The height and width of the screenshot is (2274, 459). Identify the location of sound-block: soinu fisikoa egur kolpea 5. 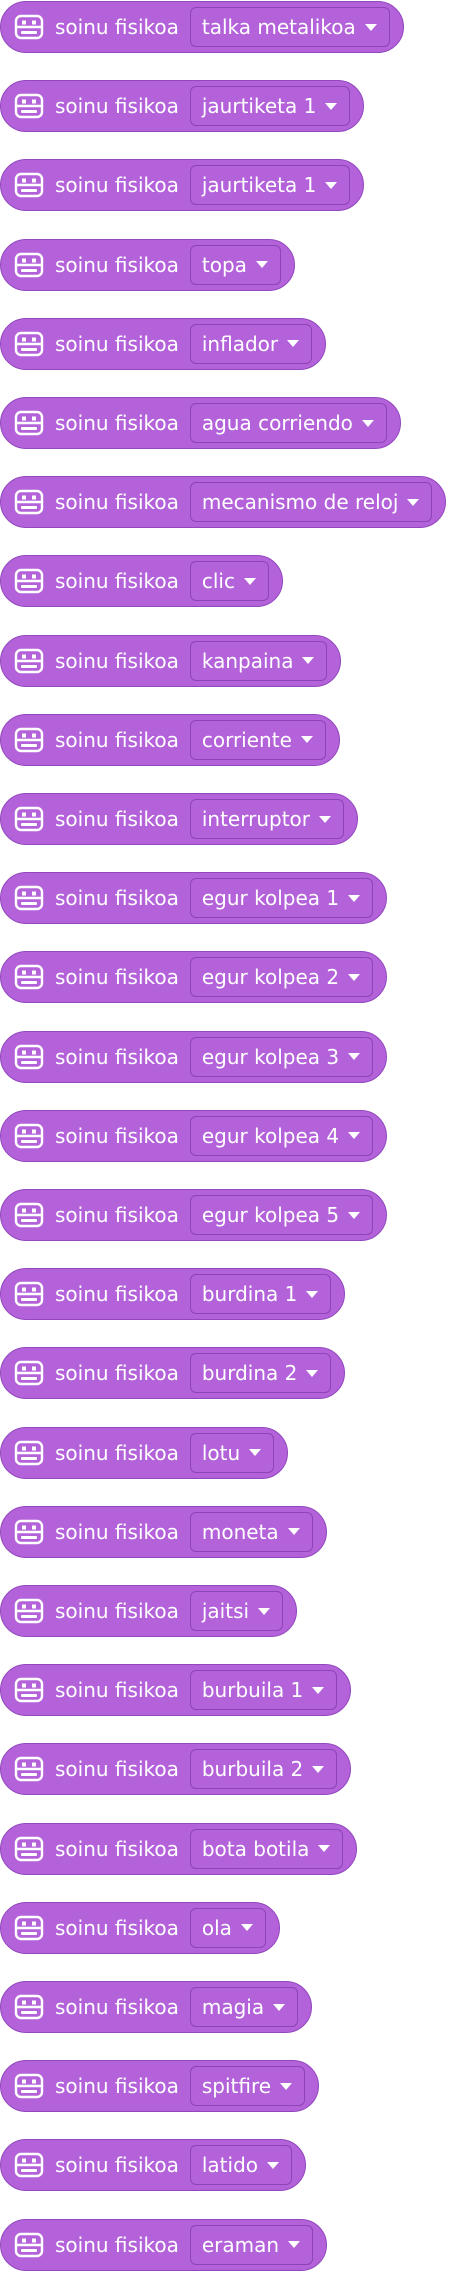
(194, 1215).